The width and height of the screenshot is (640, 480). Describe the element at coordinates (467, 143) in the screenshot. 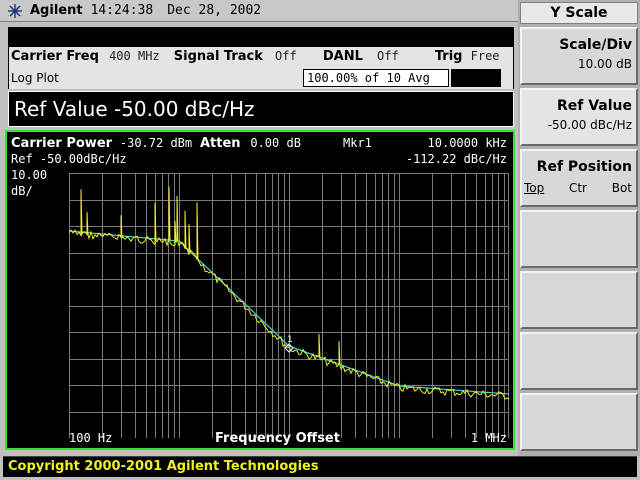

I see `marker-frequency: 10.0000 kHz` at that location.